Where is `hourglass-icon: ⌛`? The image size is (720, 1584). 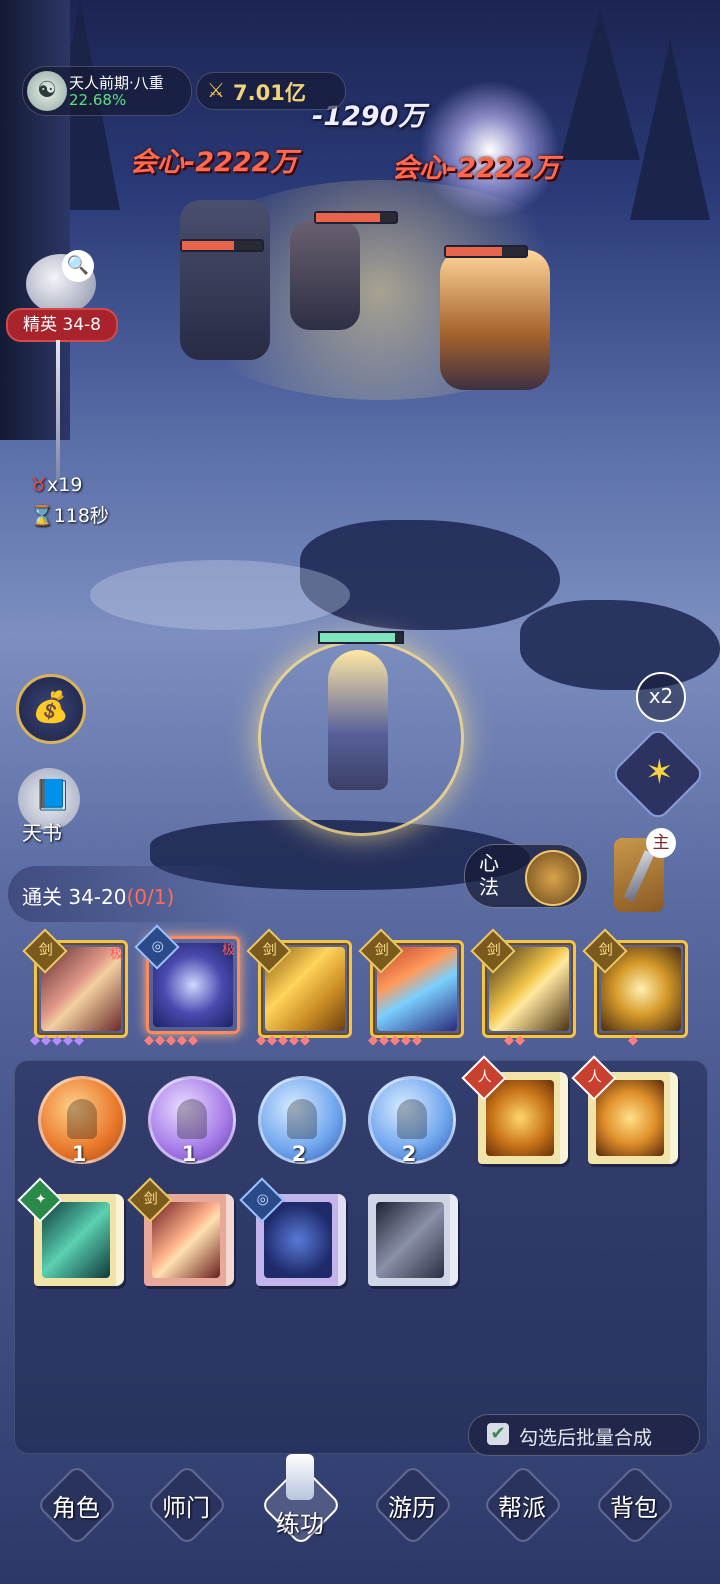 hourglass-icon: ⌛ is located at coordinates (42, 516).